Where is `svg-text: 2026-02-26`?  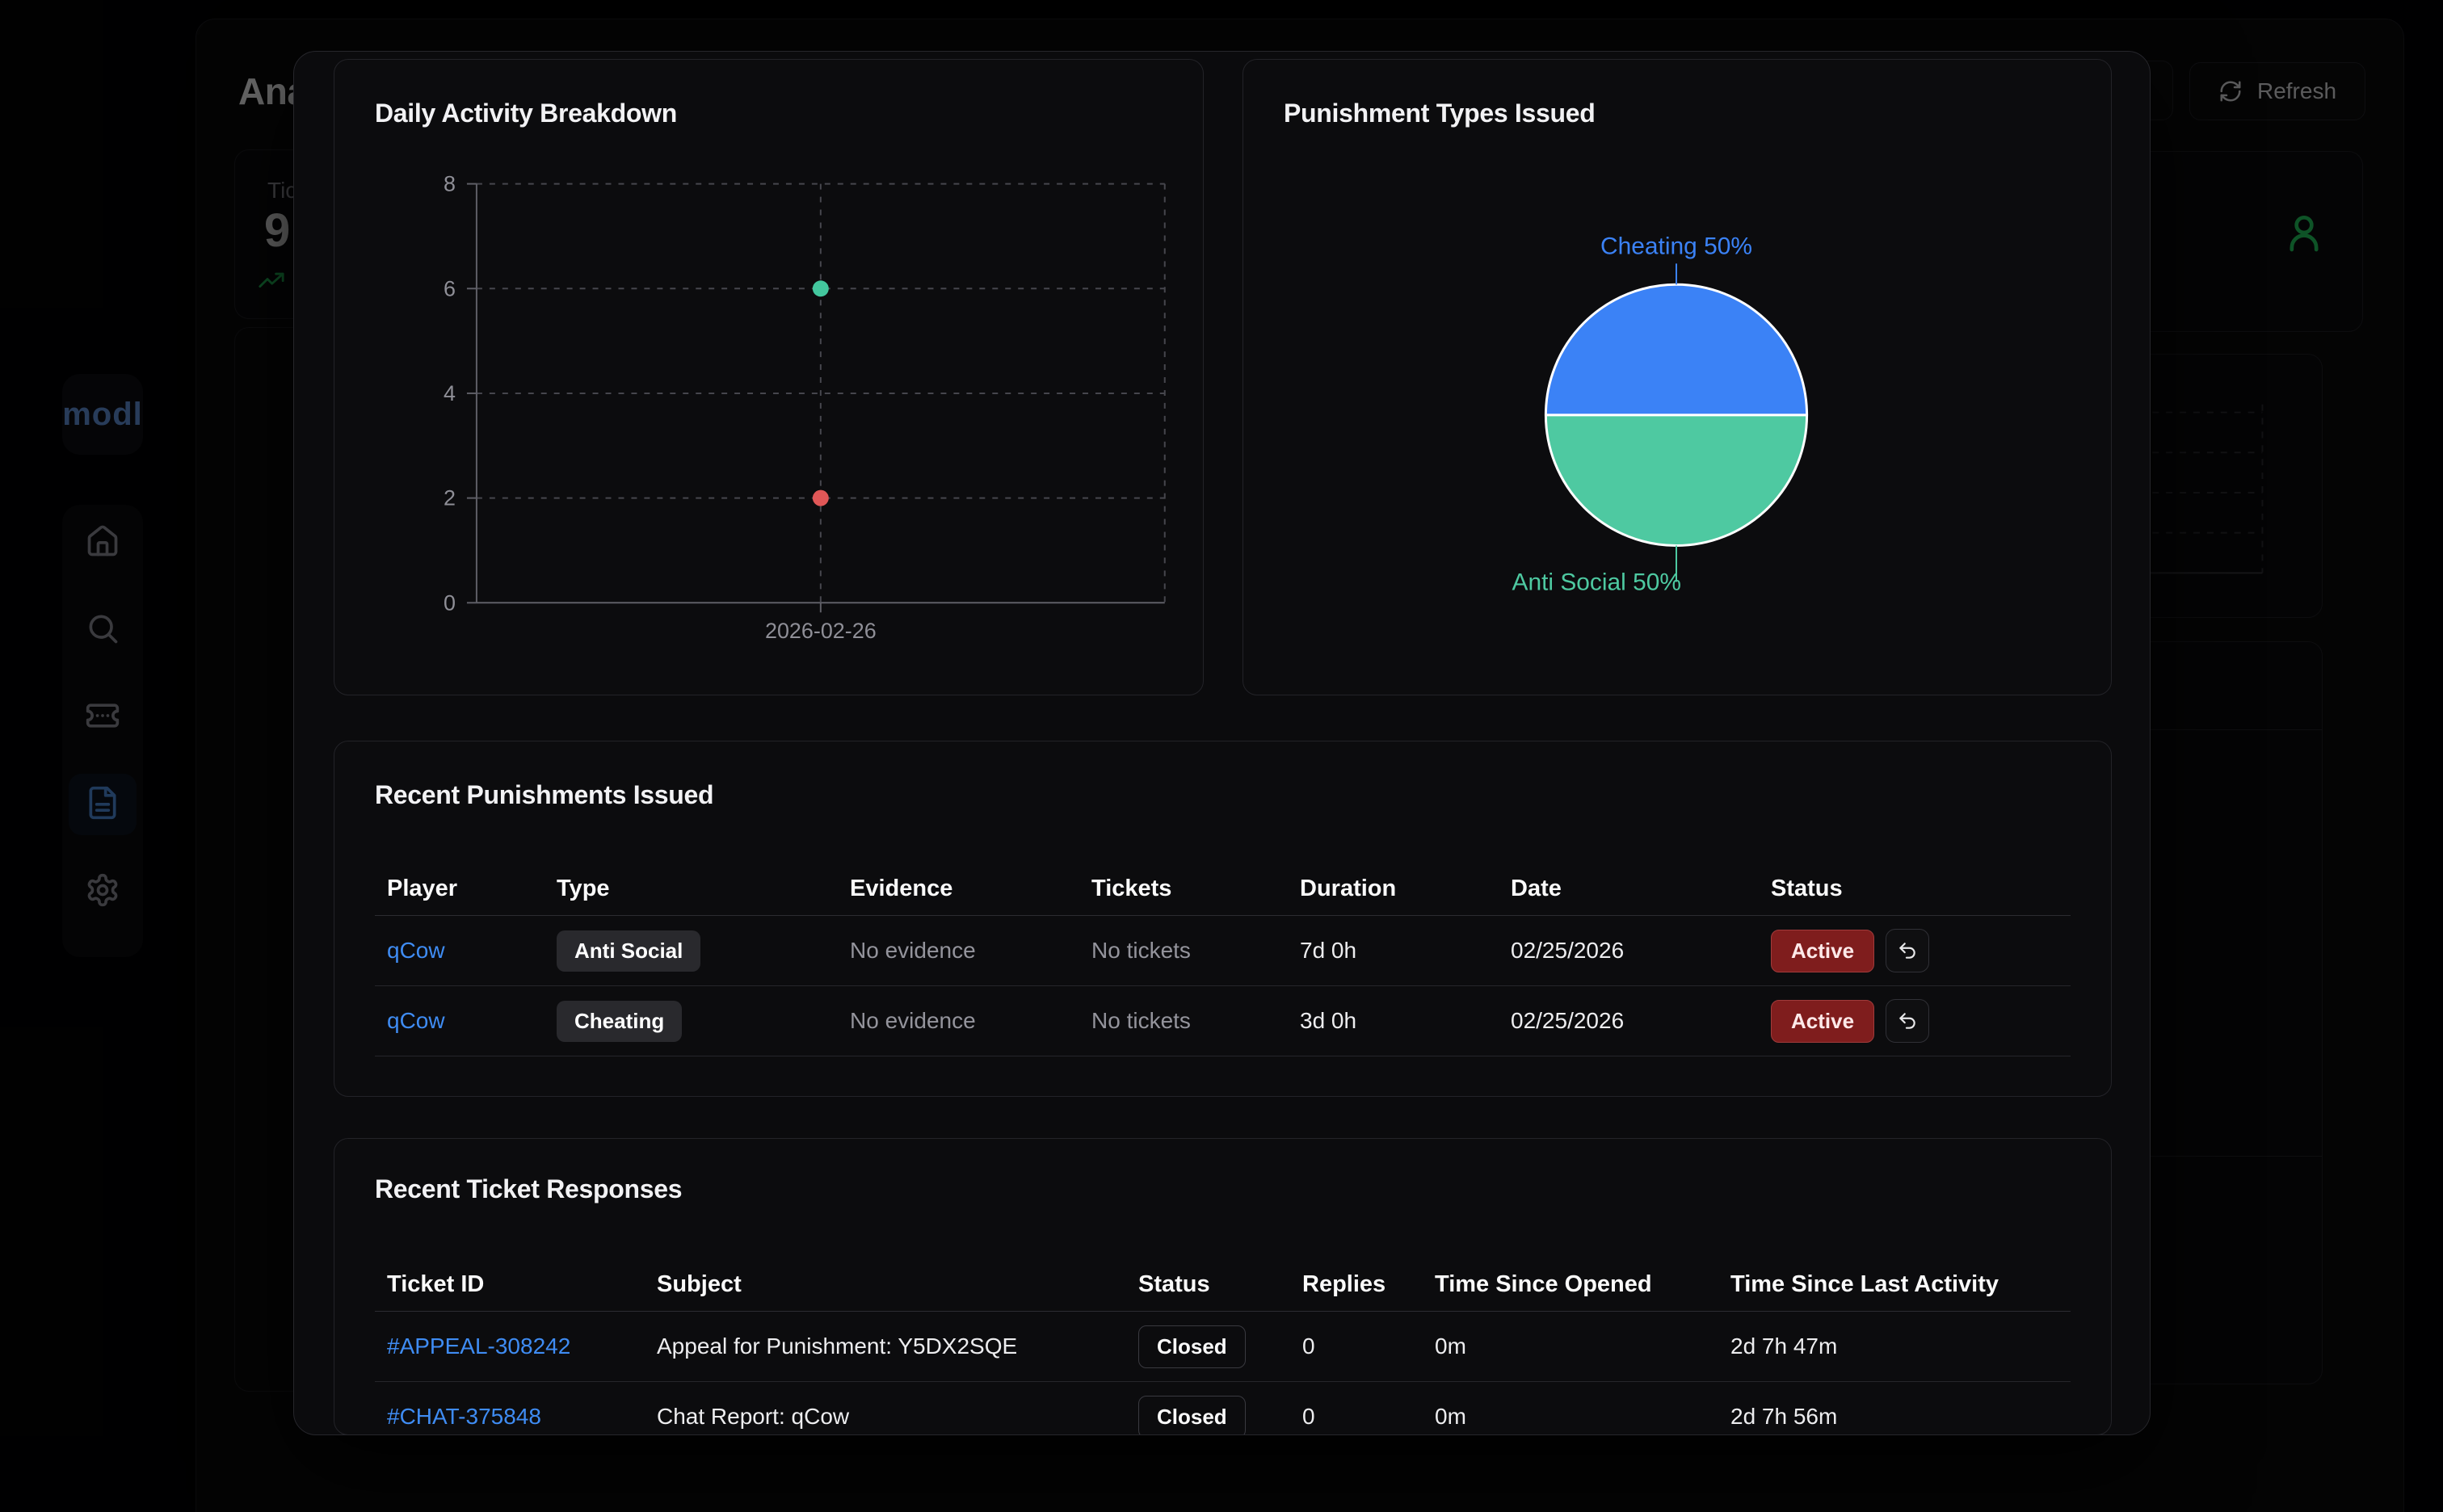
svg-text: 2026-02-26 is located at coordinates (821, 631).